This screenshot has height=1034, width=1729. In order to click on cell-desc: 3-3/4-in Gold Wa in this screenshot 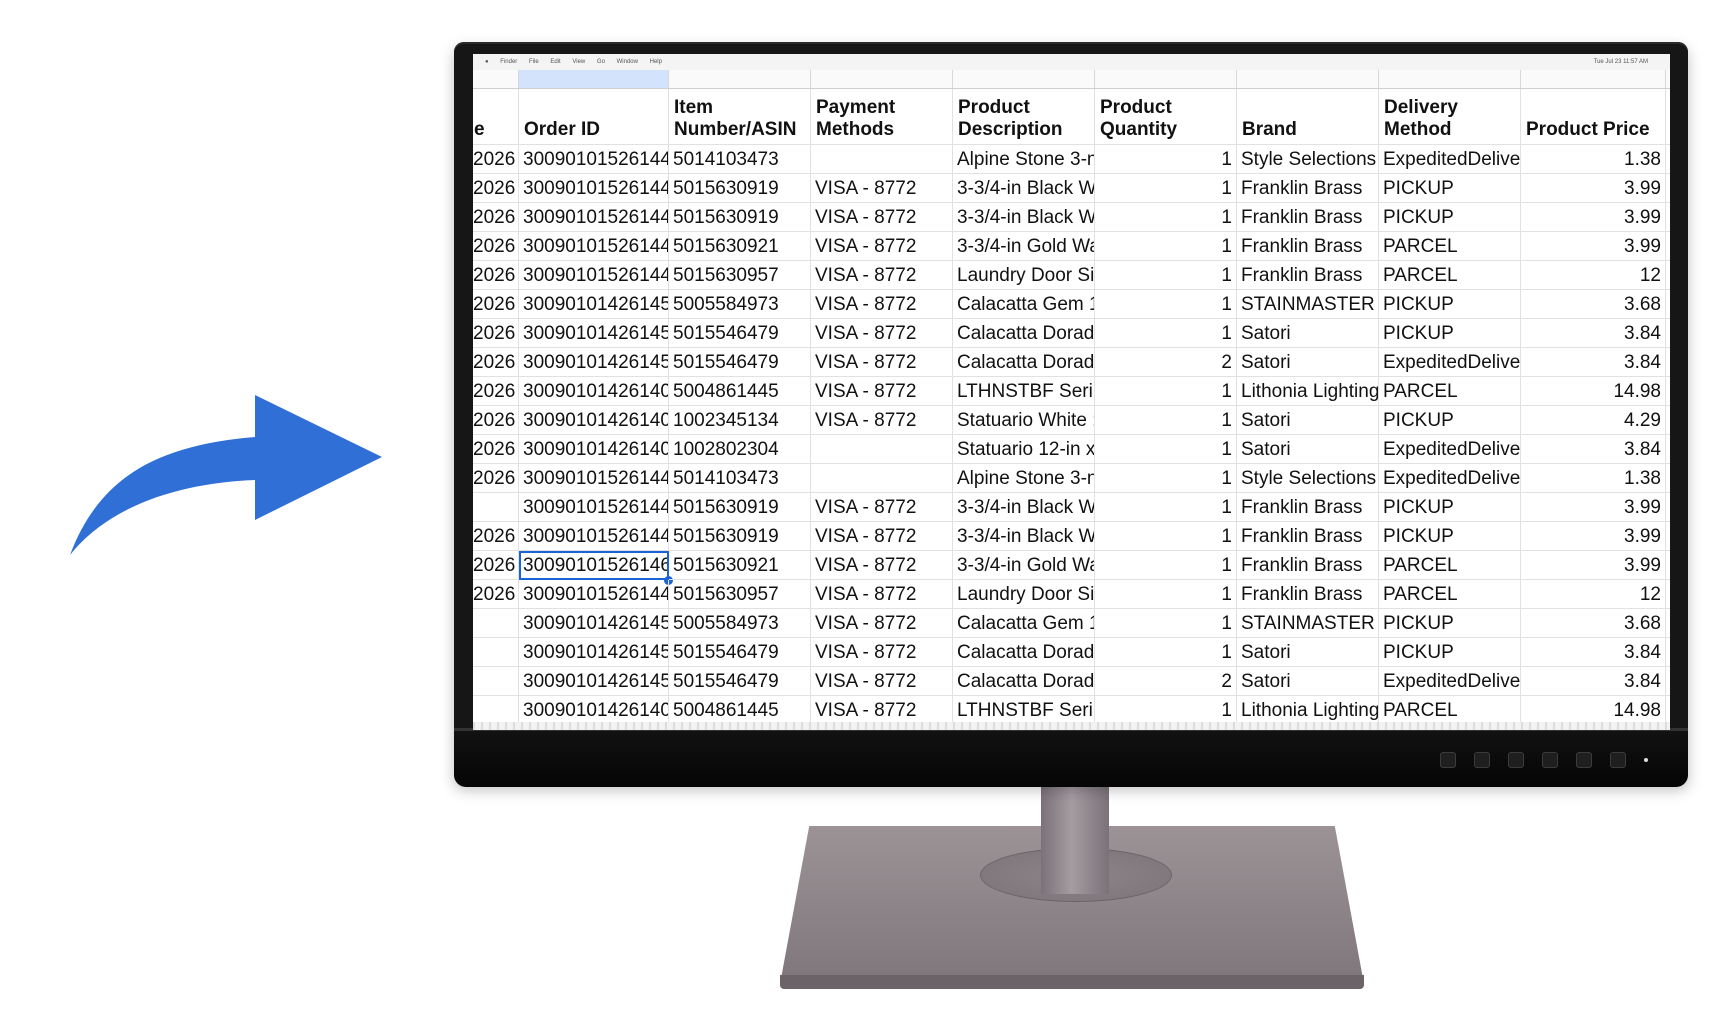, I will do `click(1024, 565)`.